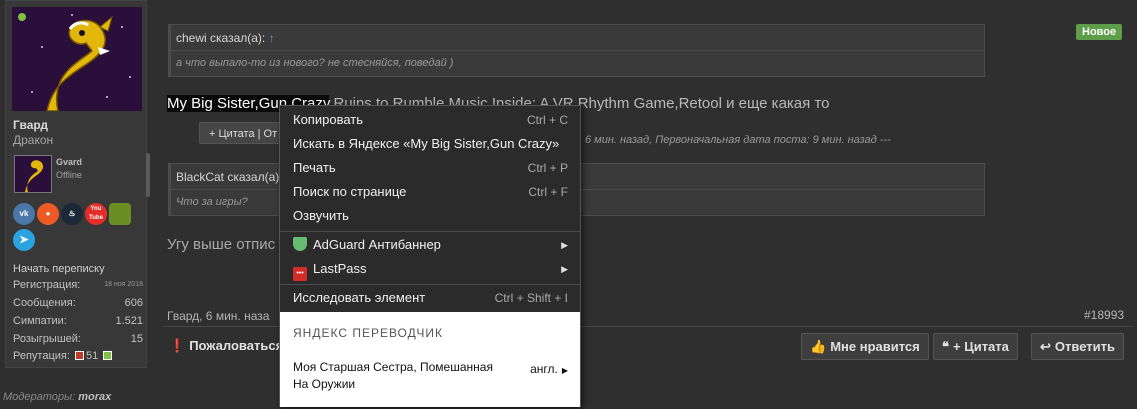  What do you see at coordinates (30, 125) in the screenshot?
I see `username: Гвард` at bounding box center [30, 125].